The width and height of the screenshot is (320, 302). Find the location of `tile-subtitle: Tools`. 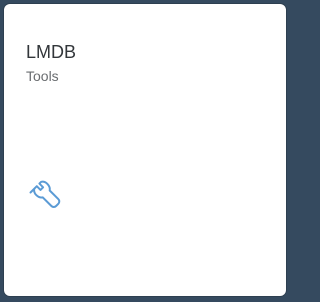

tile-subtitle: Tools is located at coordinates (42, 76).